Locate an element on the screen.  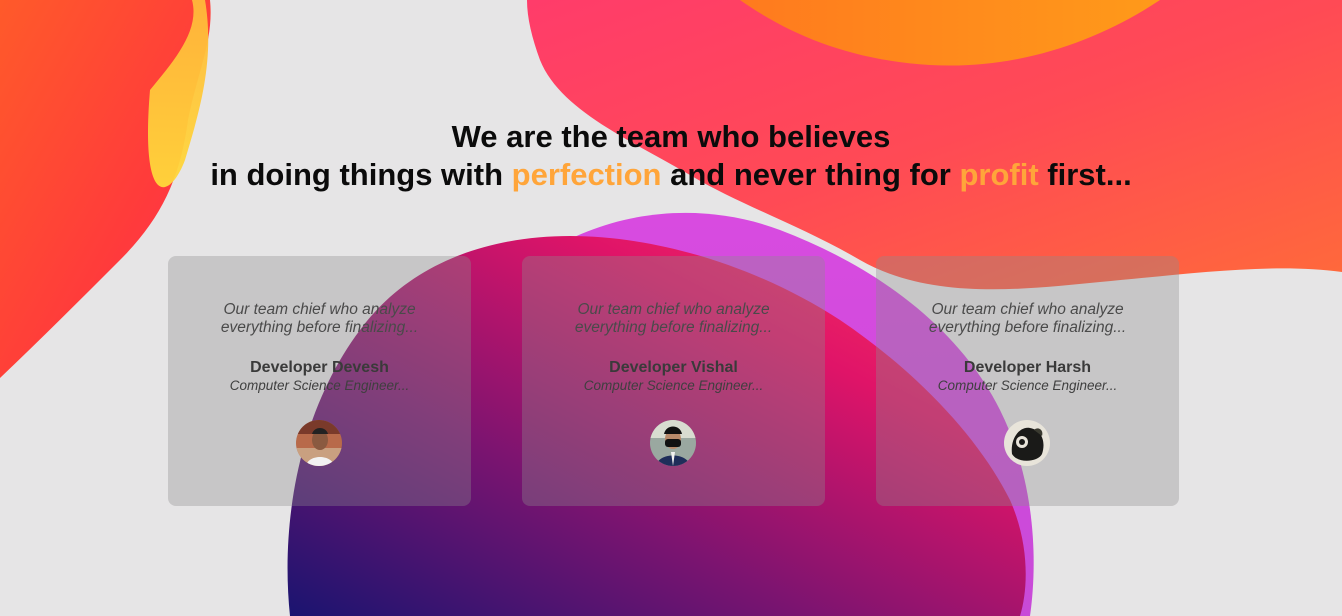
card-name: Developer Vishal is located at coordinates (673, 367).